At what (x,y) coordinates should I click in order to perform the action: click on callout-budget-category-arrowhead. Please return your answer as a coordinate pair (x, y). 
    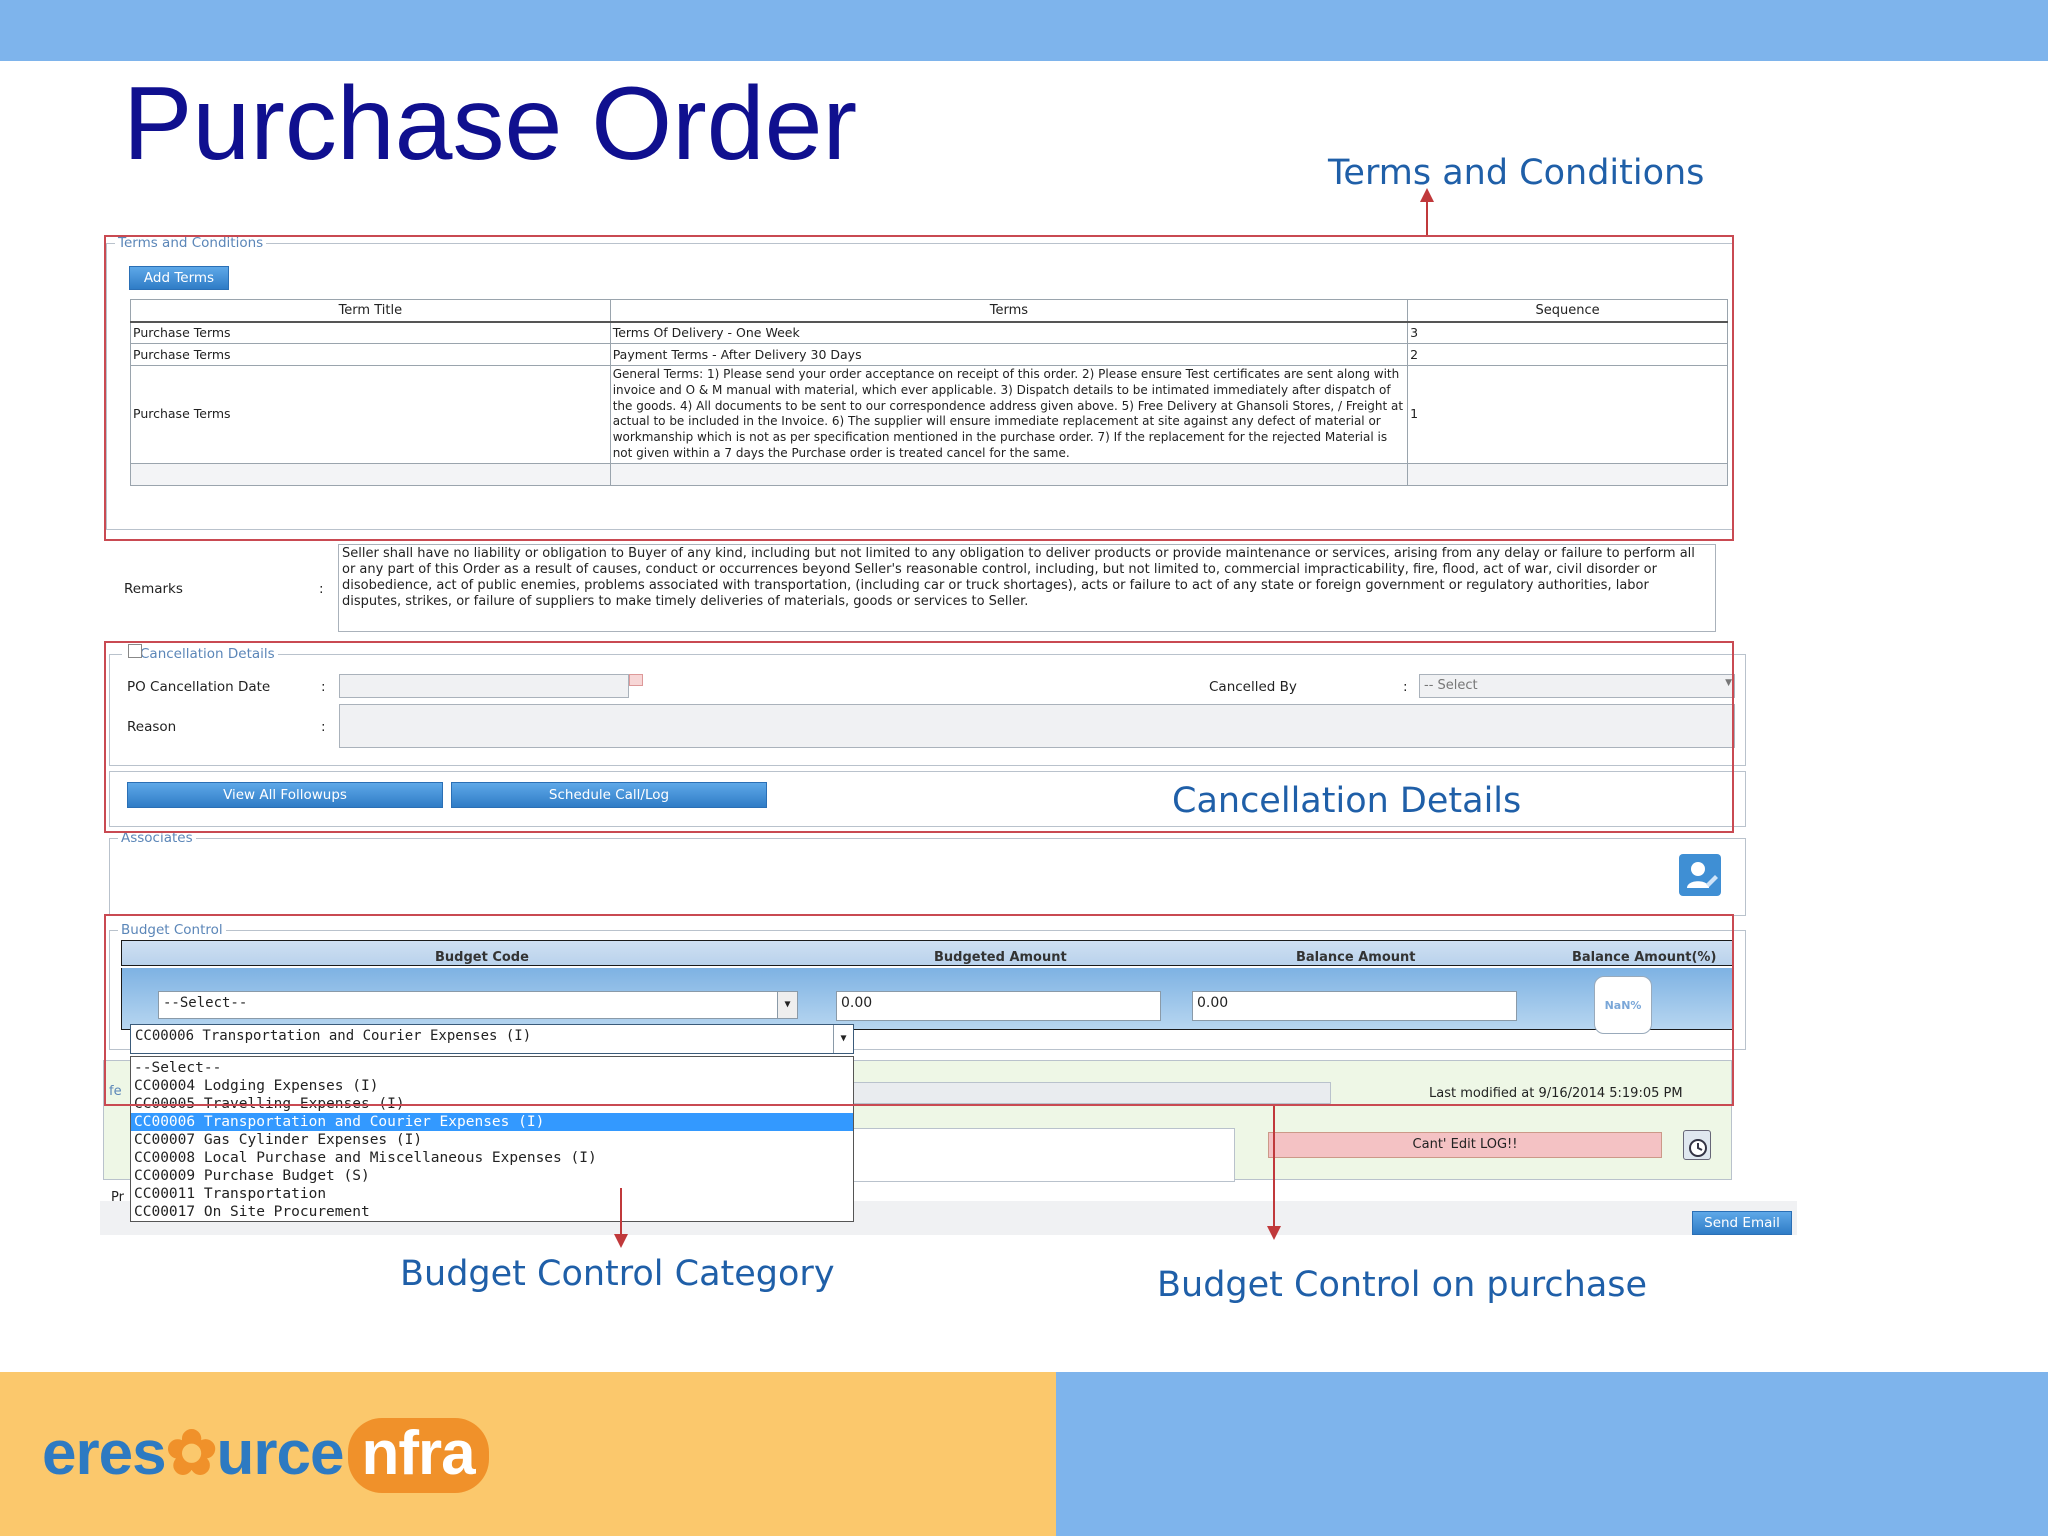
    Looking at the image, I should click on (621, 1241).